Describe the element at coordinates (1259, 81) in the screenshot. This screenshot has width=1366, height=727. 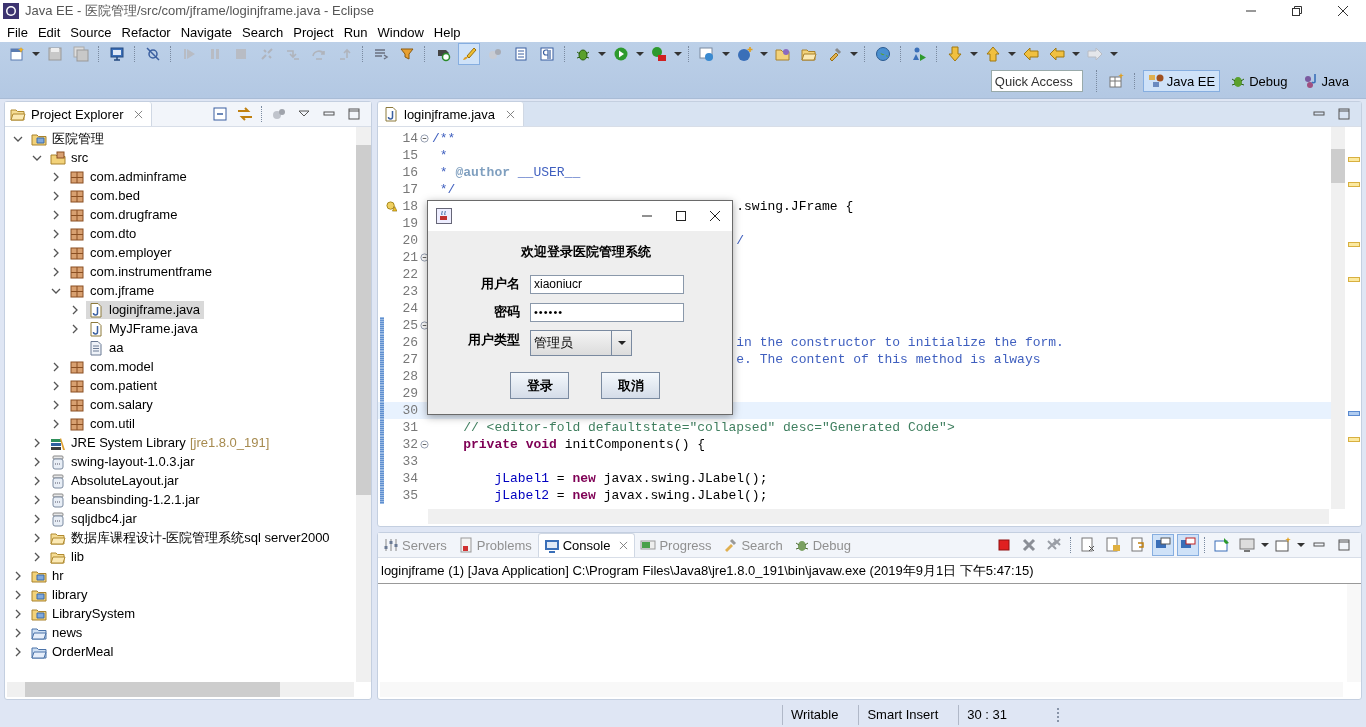
I see `perspective-button: Debug` at that location.